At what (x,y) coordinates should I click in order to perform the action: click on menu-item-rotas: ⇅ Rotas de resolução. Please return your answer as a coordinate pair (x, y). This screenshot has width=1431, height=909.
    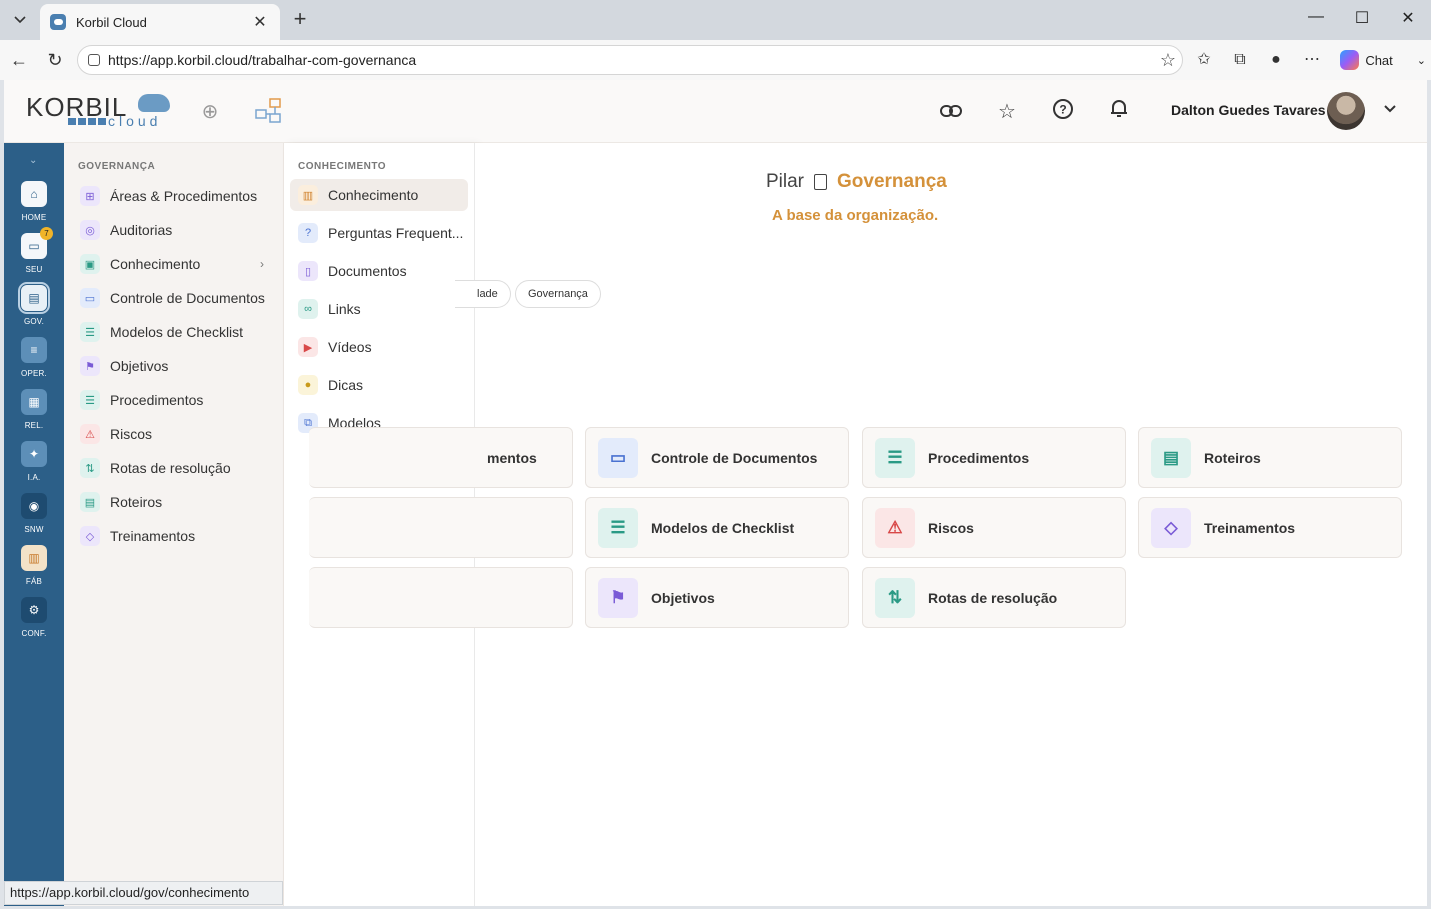
    Looking at the image, I should click on (175, 468).